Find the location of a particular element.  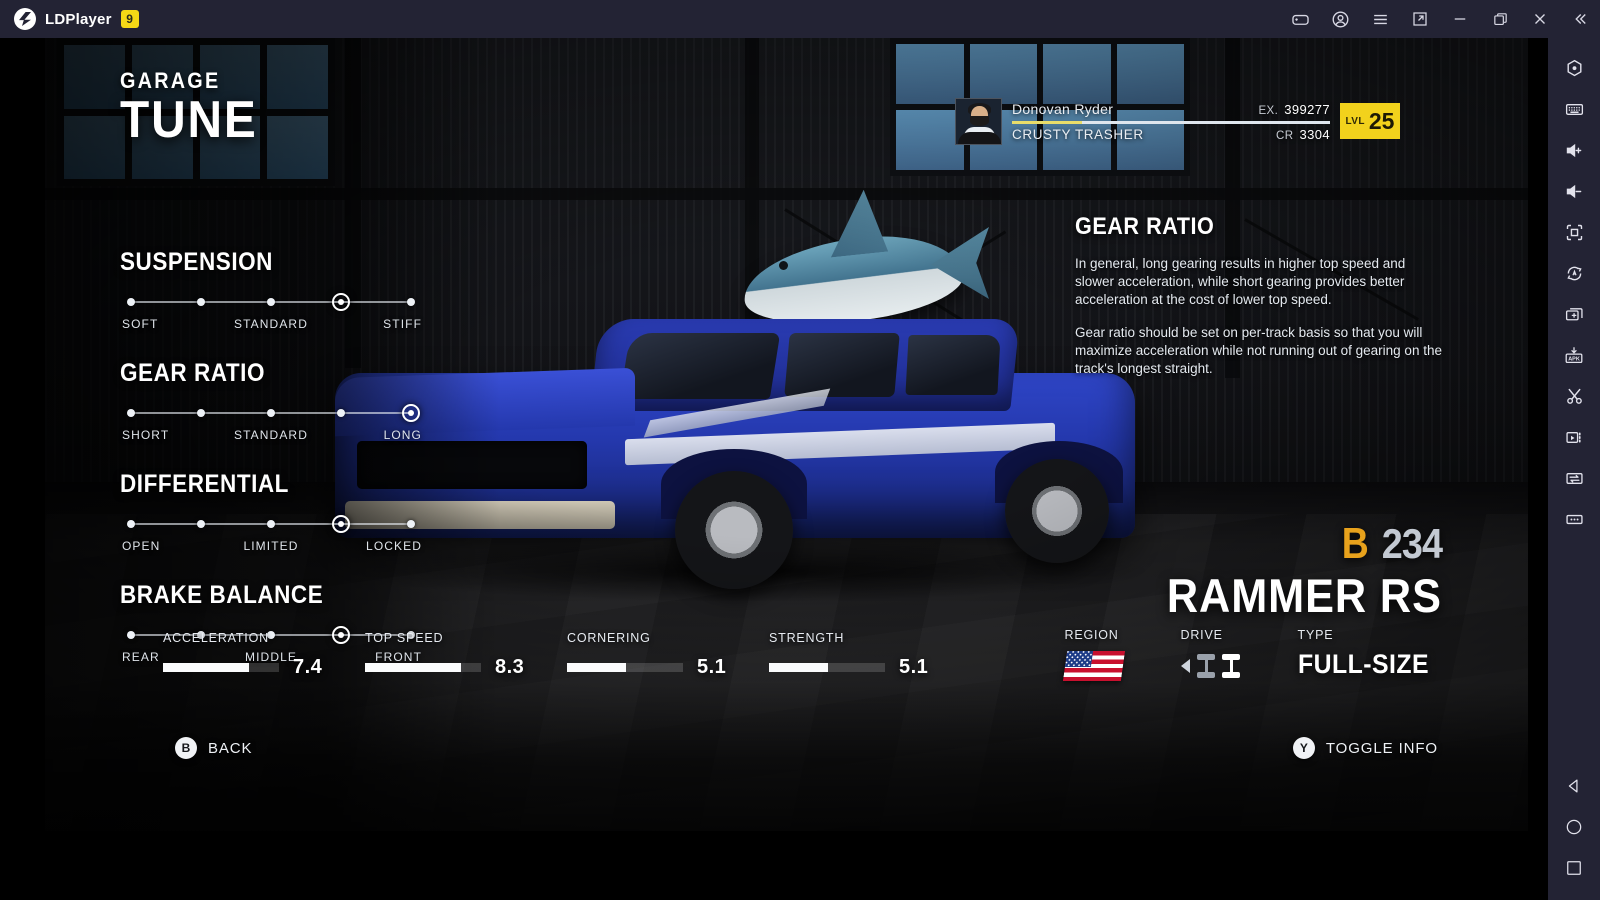

more-icon is located at coordinates (1574, 519).